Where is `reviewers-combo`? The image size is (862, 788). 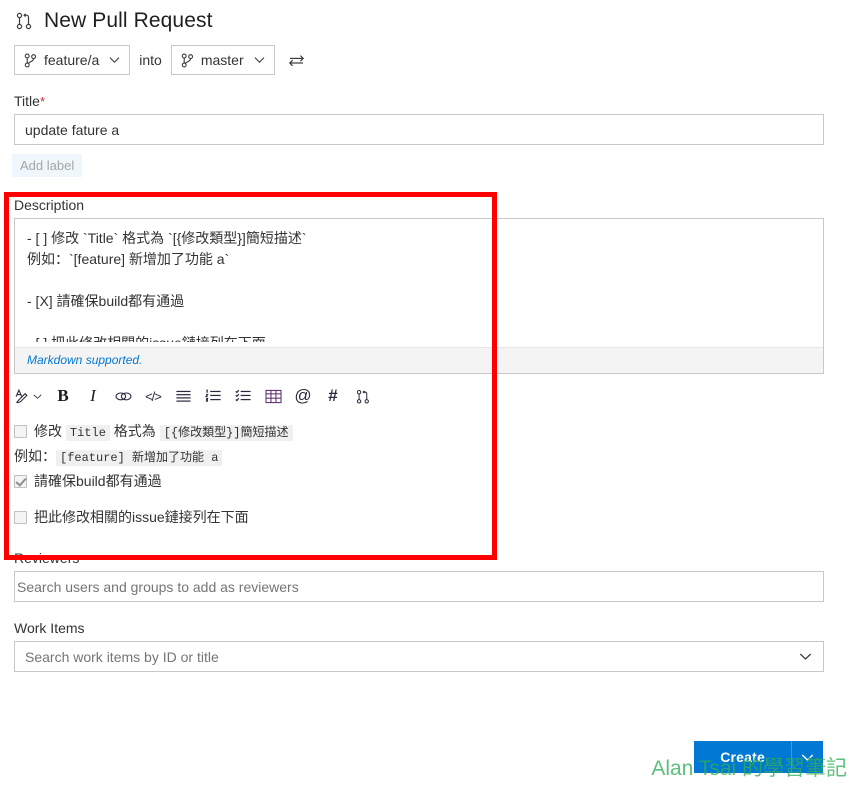 reviewers-combo is located at coordinates (419, 586).